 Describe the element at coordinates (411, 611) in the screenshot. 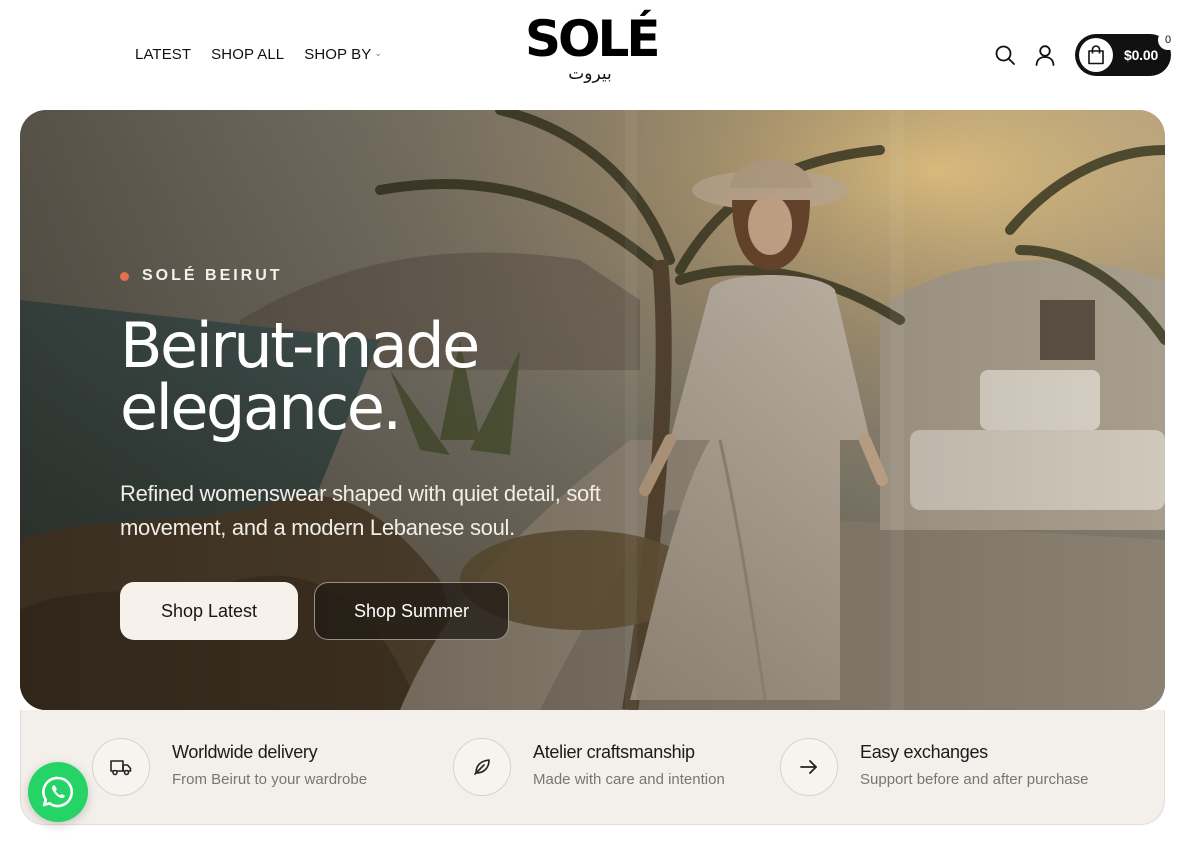

I see `shop-summer-button: Shop Summer` at that location.